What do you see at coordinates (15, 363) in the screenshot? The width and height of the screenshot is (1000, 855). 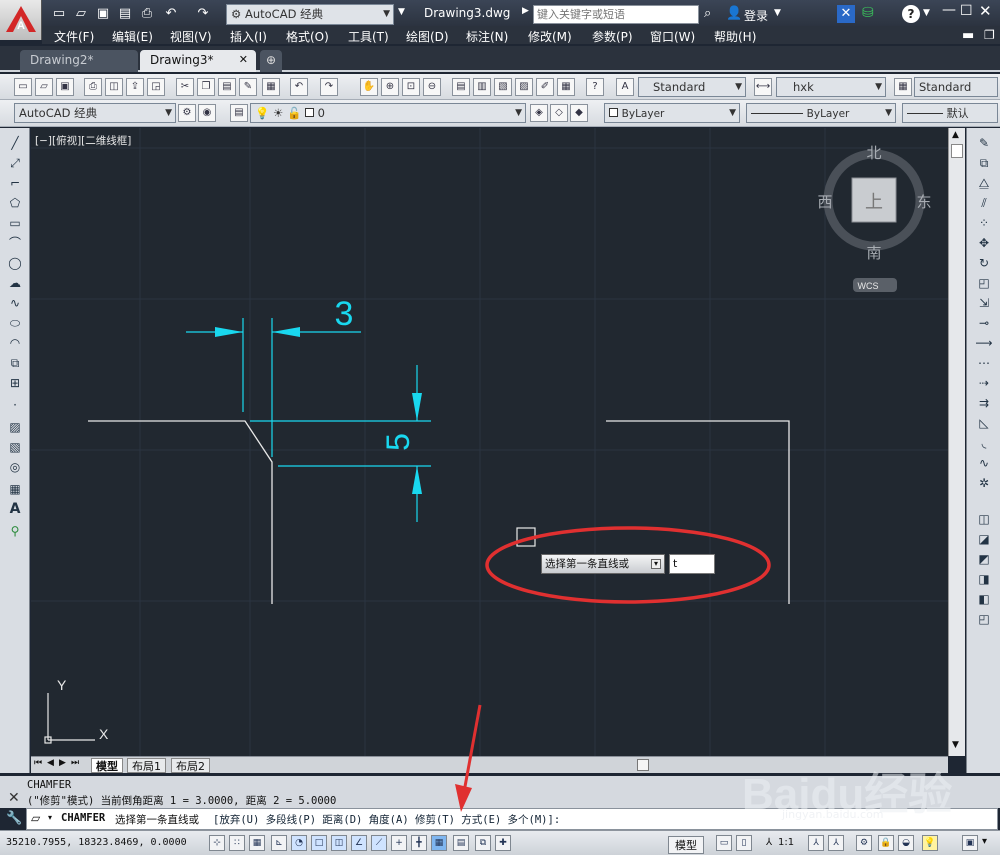 I see `insert-block-icon: ⧉` at bounding box center [15, 363].